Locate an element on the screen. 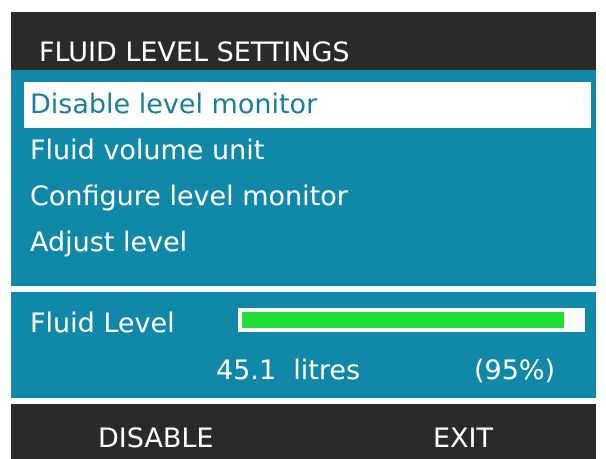 The height and width of the screenshot is (459, 606). disable-softkey: DISABLE is located at coordinates (156, 439).